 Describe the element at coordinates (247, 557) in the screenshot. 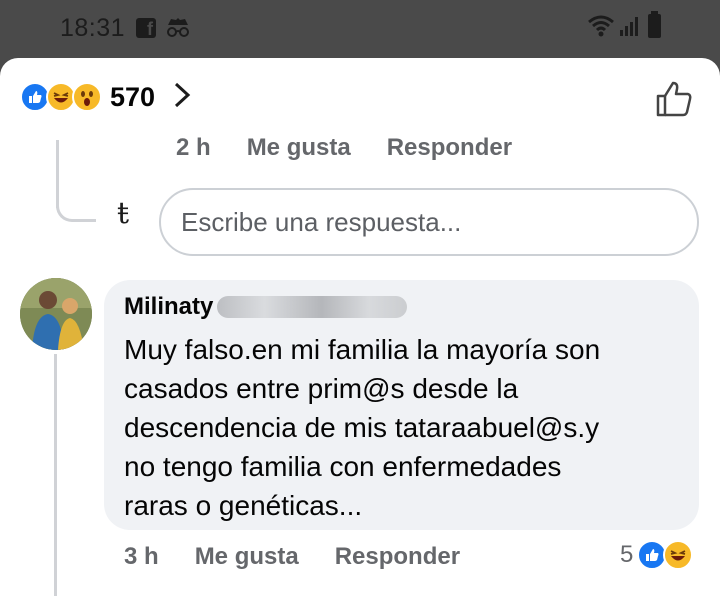

I see `like-button: Me gusta` at that location.